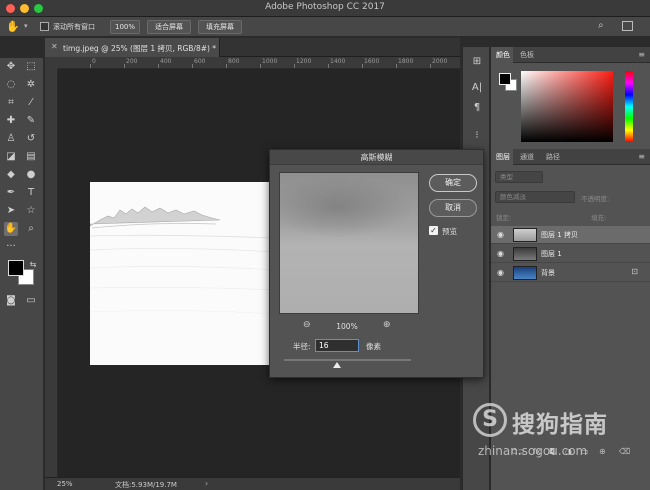  What do you see at coordinates (65, 484) in the screenshot?
I see `zoom-level: 25%` at bounding box center [65, 484].